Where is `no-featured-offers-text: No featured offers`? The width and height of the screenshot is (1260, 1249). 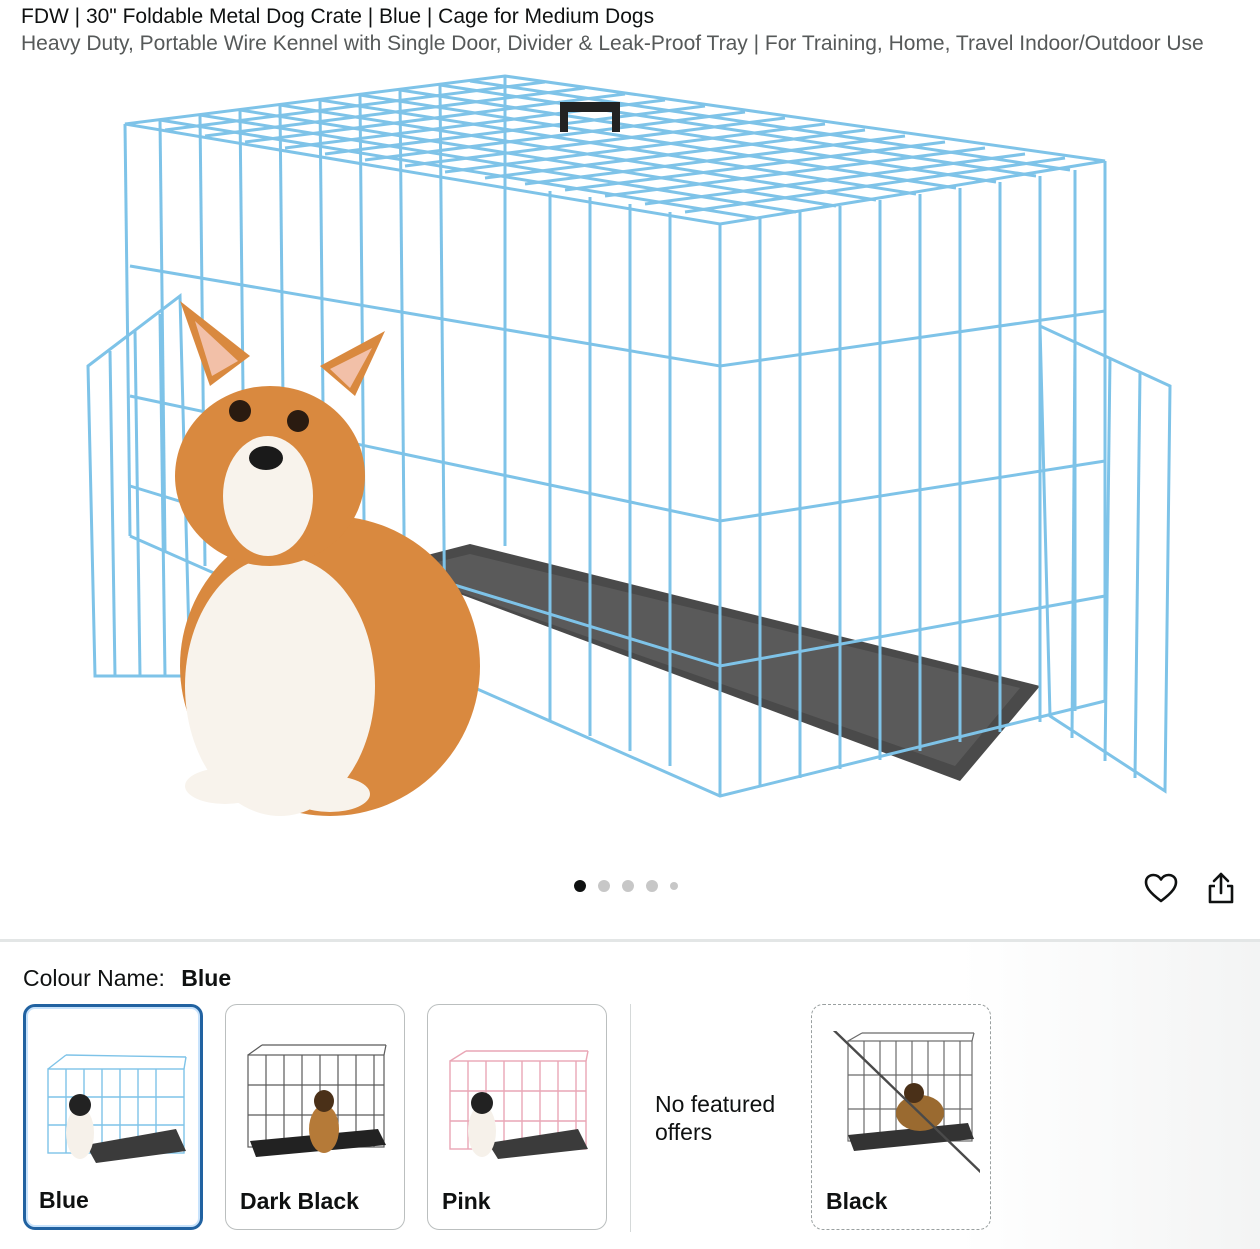 no-featured-offers-text: No featured offers is located at coordinates (715, 1118).